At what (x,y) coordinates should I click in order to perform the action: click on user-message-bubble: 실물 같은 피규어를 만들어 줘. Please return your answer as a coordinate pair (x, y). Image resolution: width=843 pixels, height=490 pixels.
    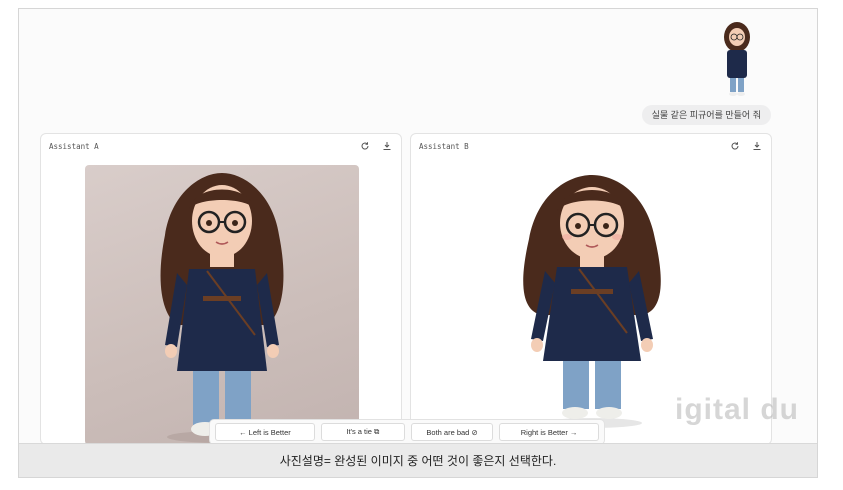
    Looking at the image, I should click on (706, 115).